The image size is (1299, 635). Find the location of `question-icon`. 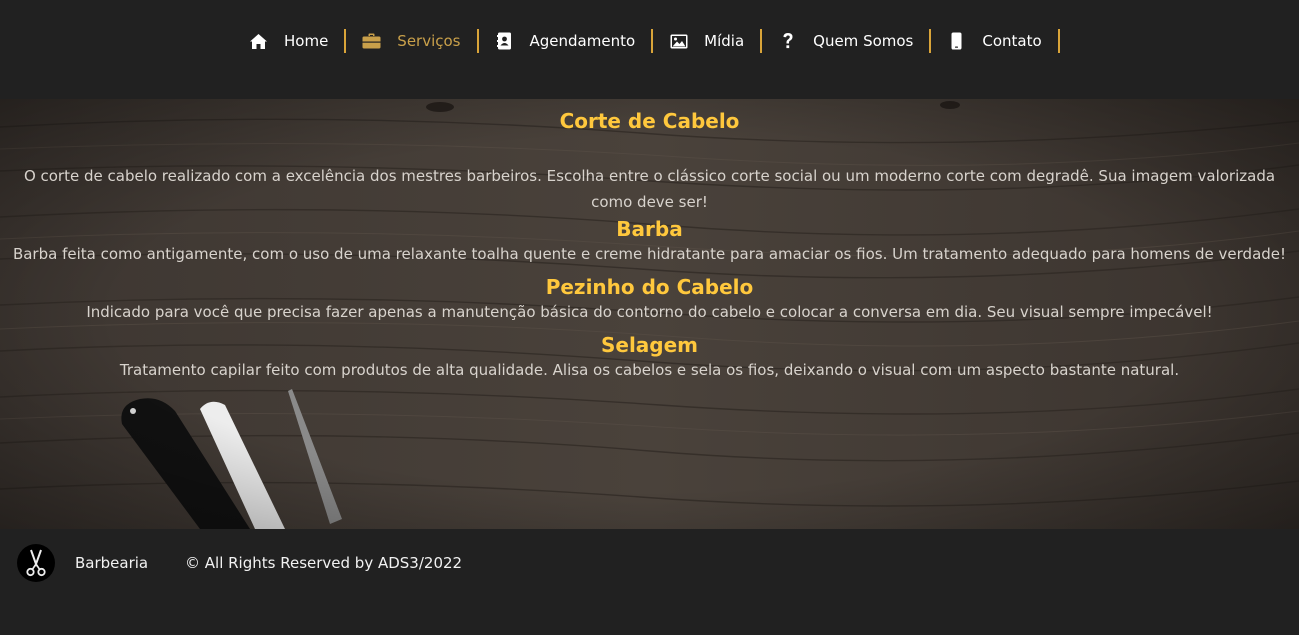

question-icon is located at coordinates (787, 41).